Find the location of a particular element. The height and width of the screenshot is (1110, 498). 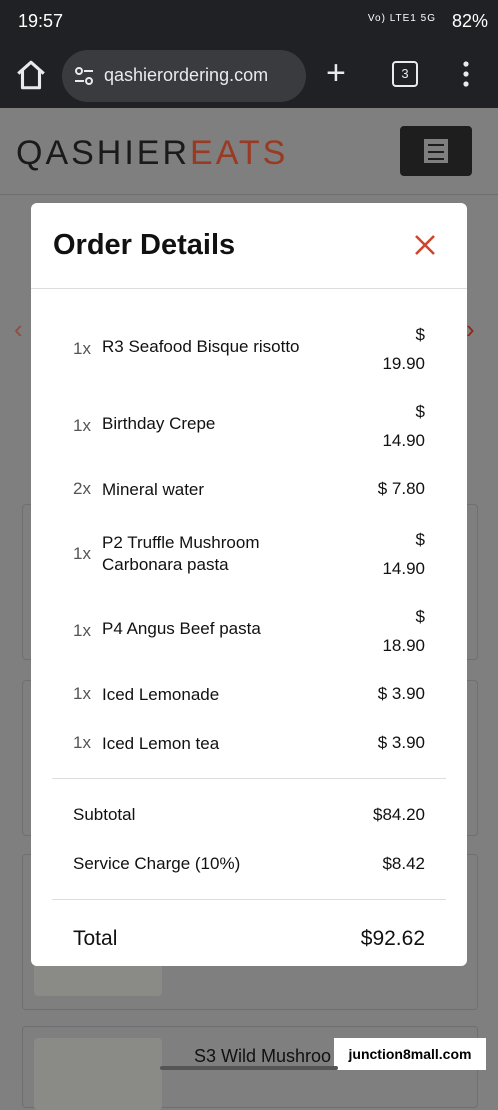

brand-logo: QASHIEREATS is located at coordinates (152, 153).